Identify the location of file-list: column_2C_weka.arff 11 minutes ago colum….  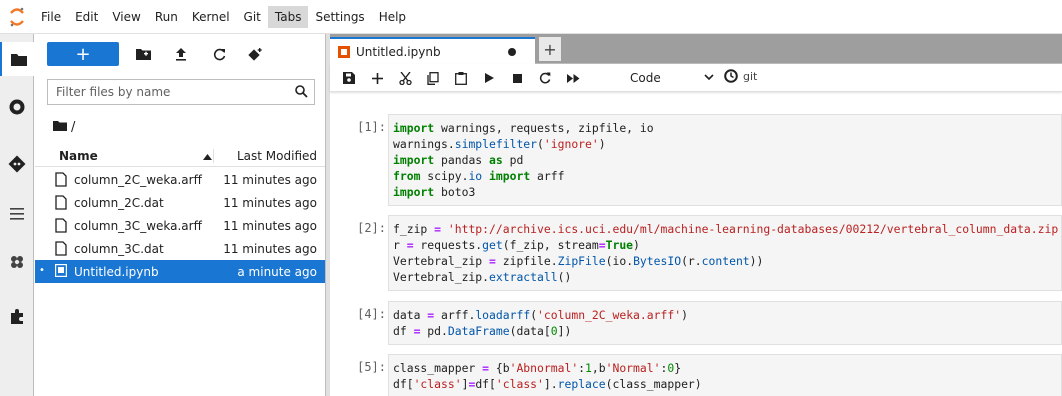
(180, 225).